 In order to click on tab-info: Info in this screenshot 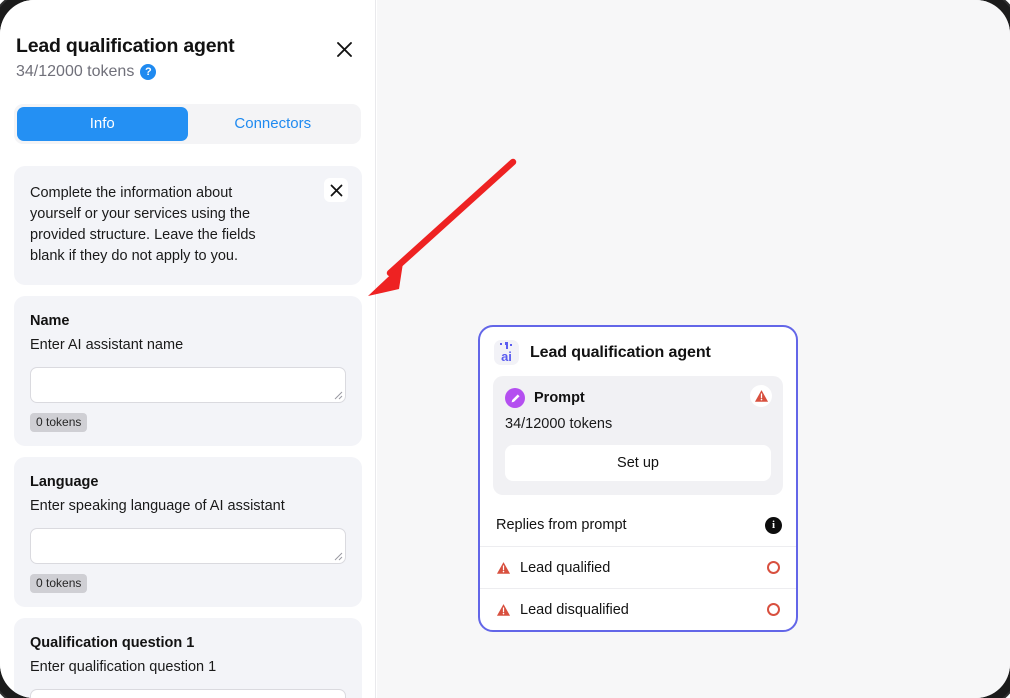, I will do `click(102, 124)`.